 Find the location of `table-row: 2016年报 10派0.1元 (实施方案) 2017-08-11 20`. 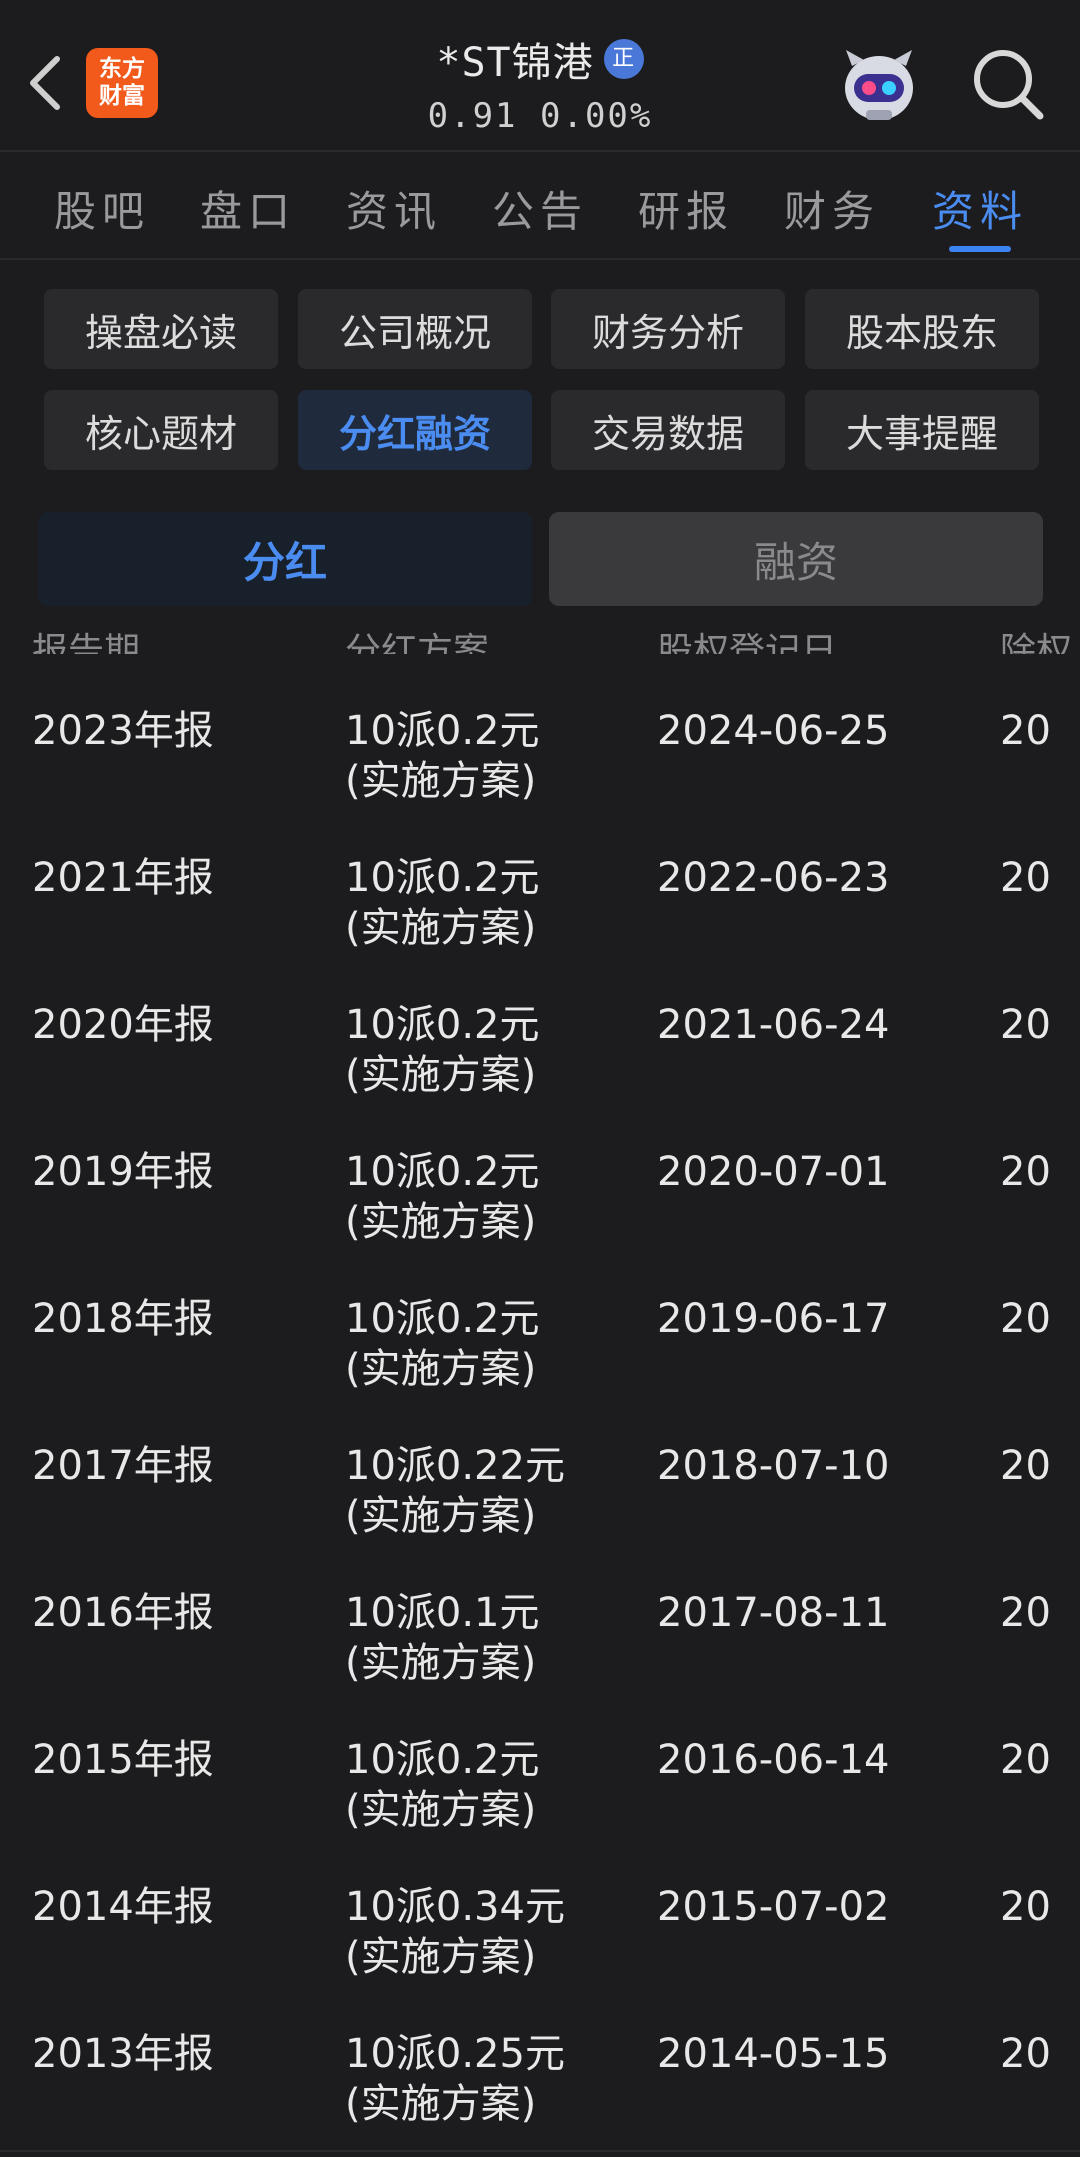

table-row: 2016年报 10派0.1元 (实施方案) 2017-08-11 20 is located at coordinates (540, 1635).